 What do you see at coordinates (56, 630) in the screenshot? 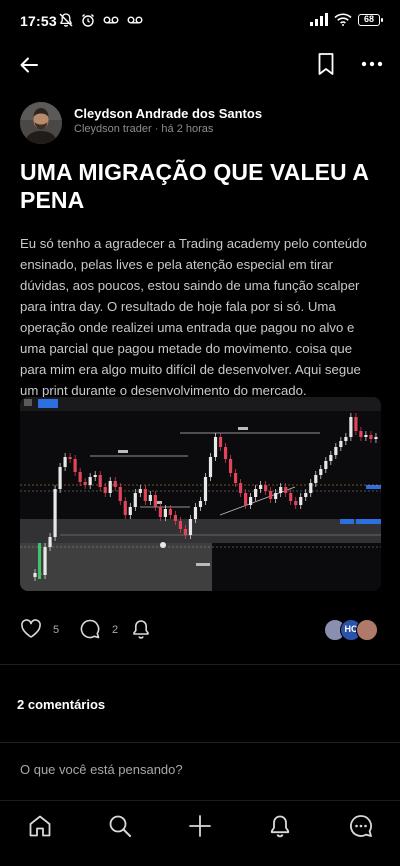
I see `like-count: 5` at bounding box center [56, 630].